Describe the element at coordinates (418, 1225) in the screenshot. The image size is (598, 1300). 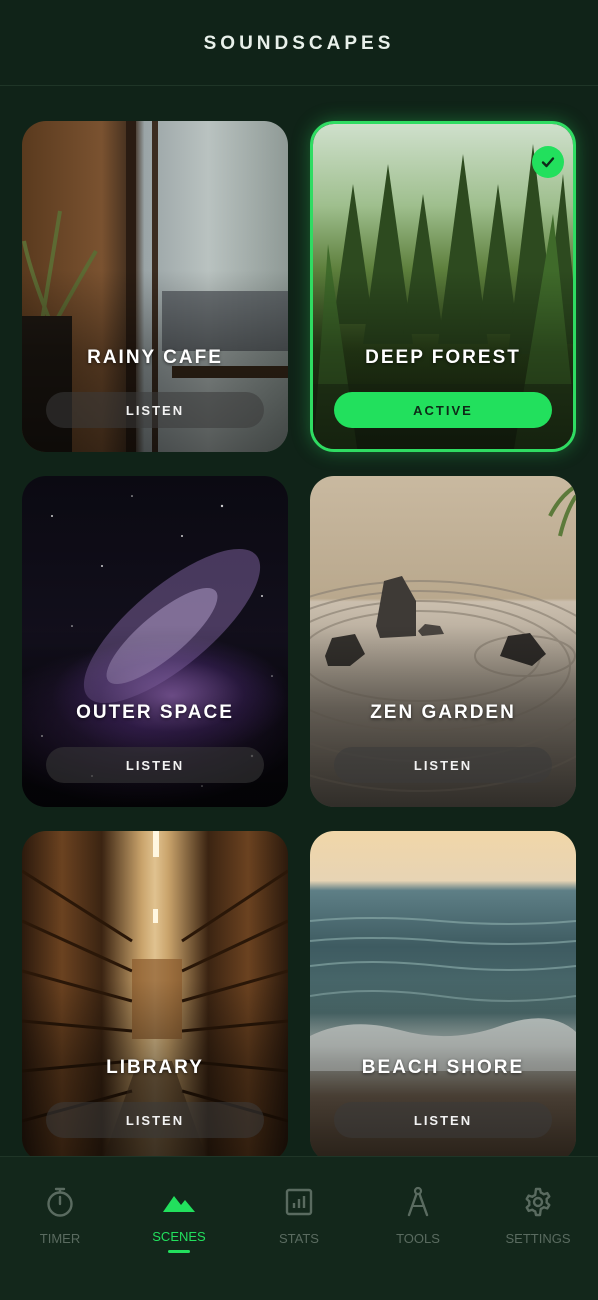
I see `tab-tools: TOOLS` at that location.